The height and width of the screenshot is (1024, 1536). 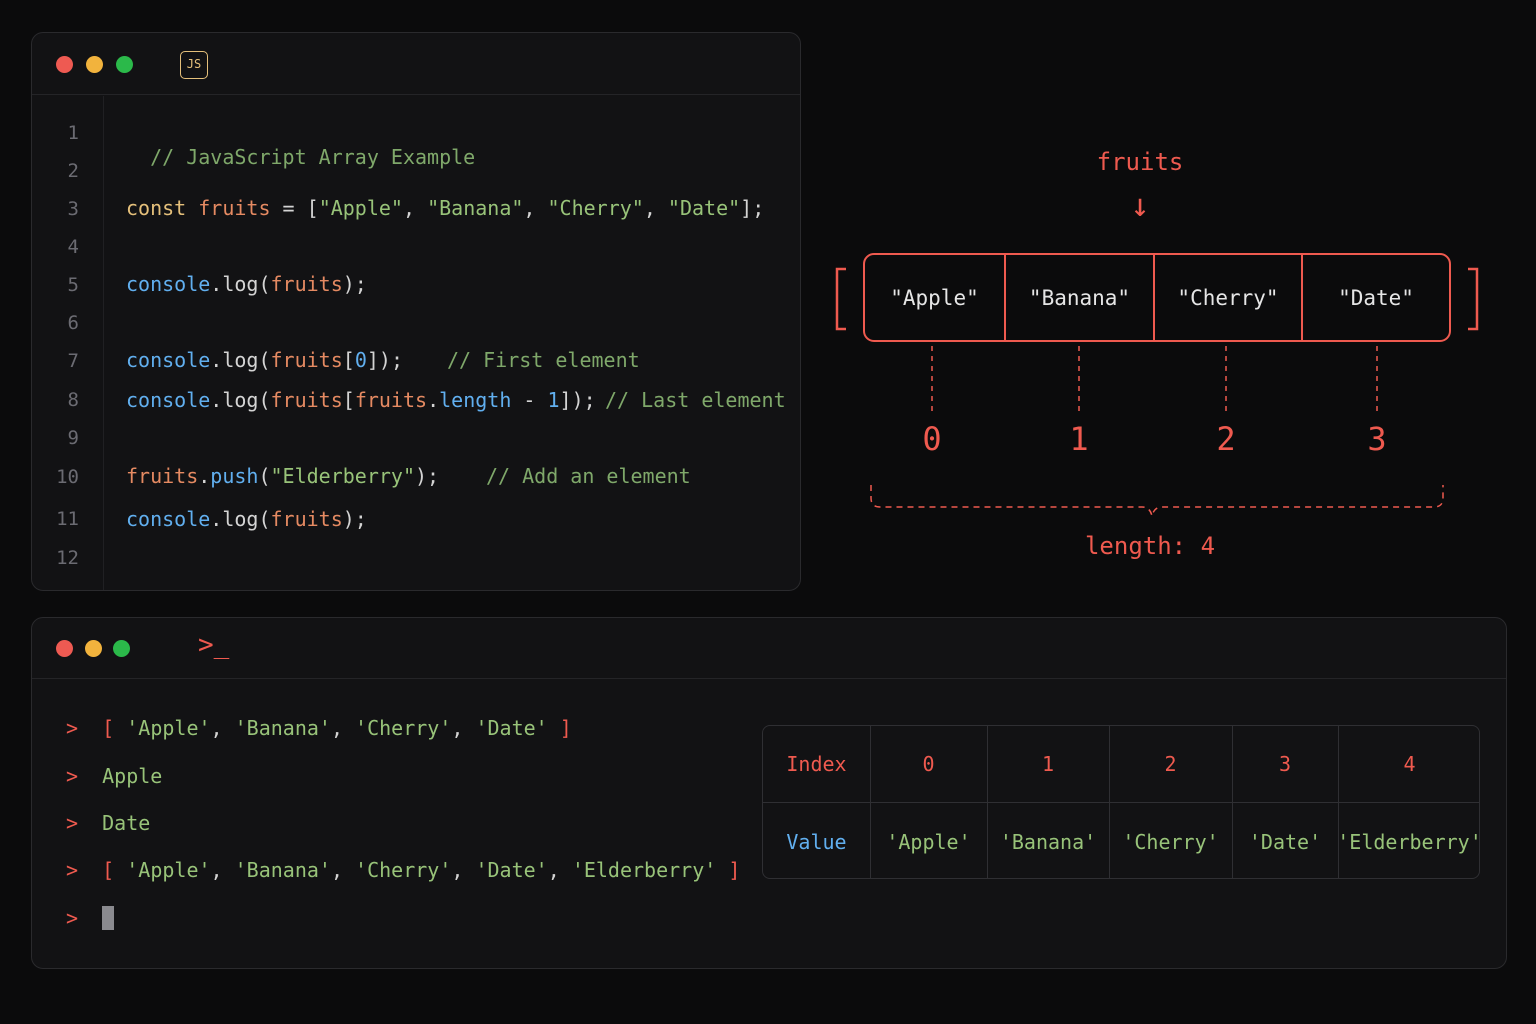 I want to click on table-index-cell: 1, so click(x=1048, y=764).